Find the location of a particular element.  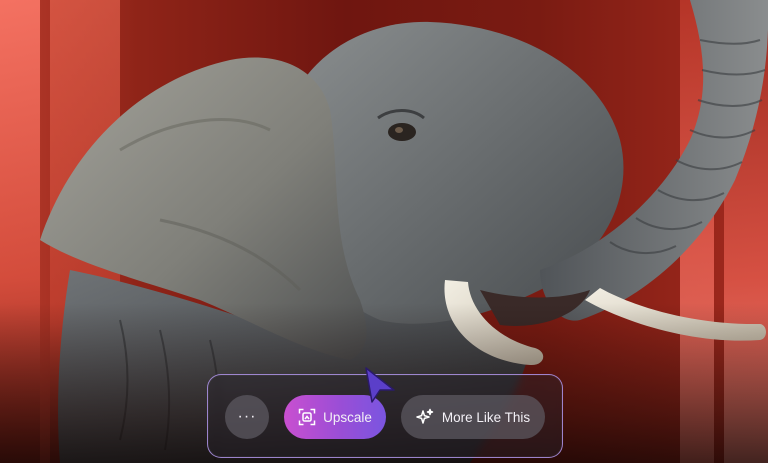

cursor-arrow-icon is located at coordinates (380, 385).